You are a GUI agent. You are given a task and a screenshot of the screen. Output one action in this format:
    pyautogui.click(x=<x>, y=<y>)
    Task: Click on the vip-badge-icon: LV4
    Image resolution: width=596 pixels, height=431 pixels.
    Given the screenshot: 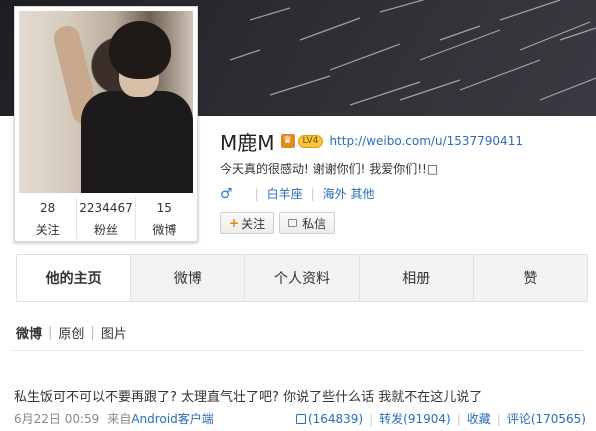 What is the action you would take?
    pyautogui.click(x=310, y=141)
    